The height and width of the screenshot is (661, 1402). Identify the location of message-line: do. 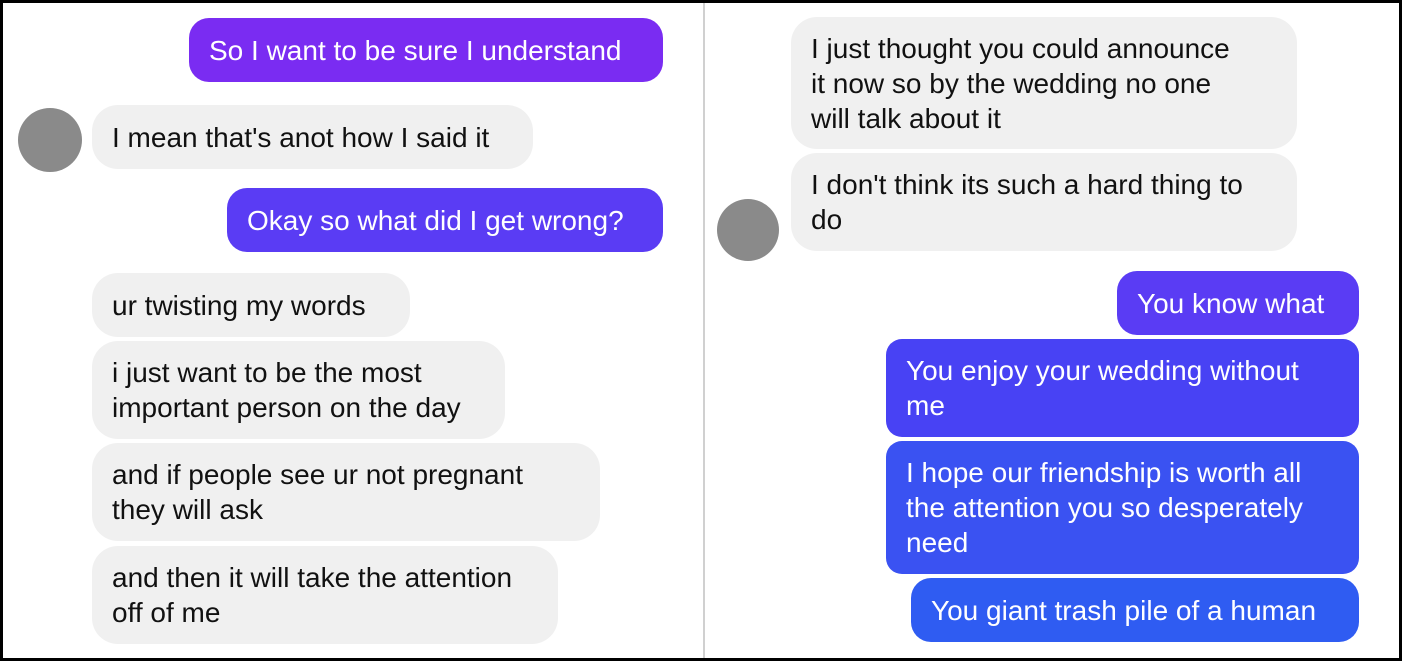
(827, 219).